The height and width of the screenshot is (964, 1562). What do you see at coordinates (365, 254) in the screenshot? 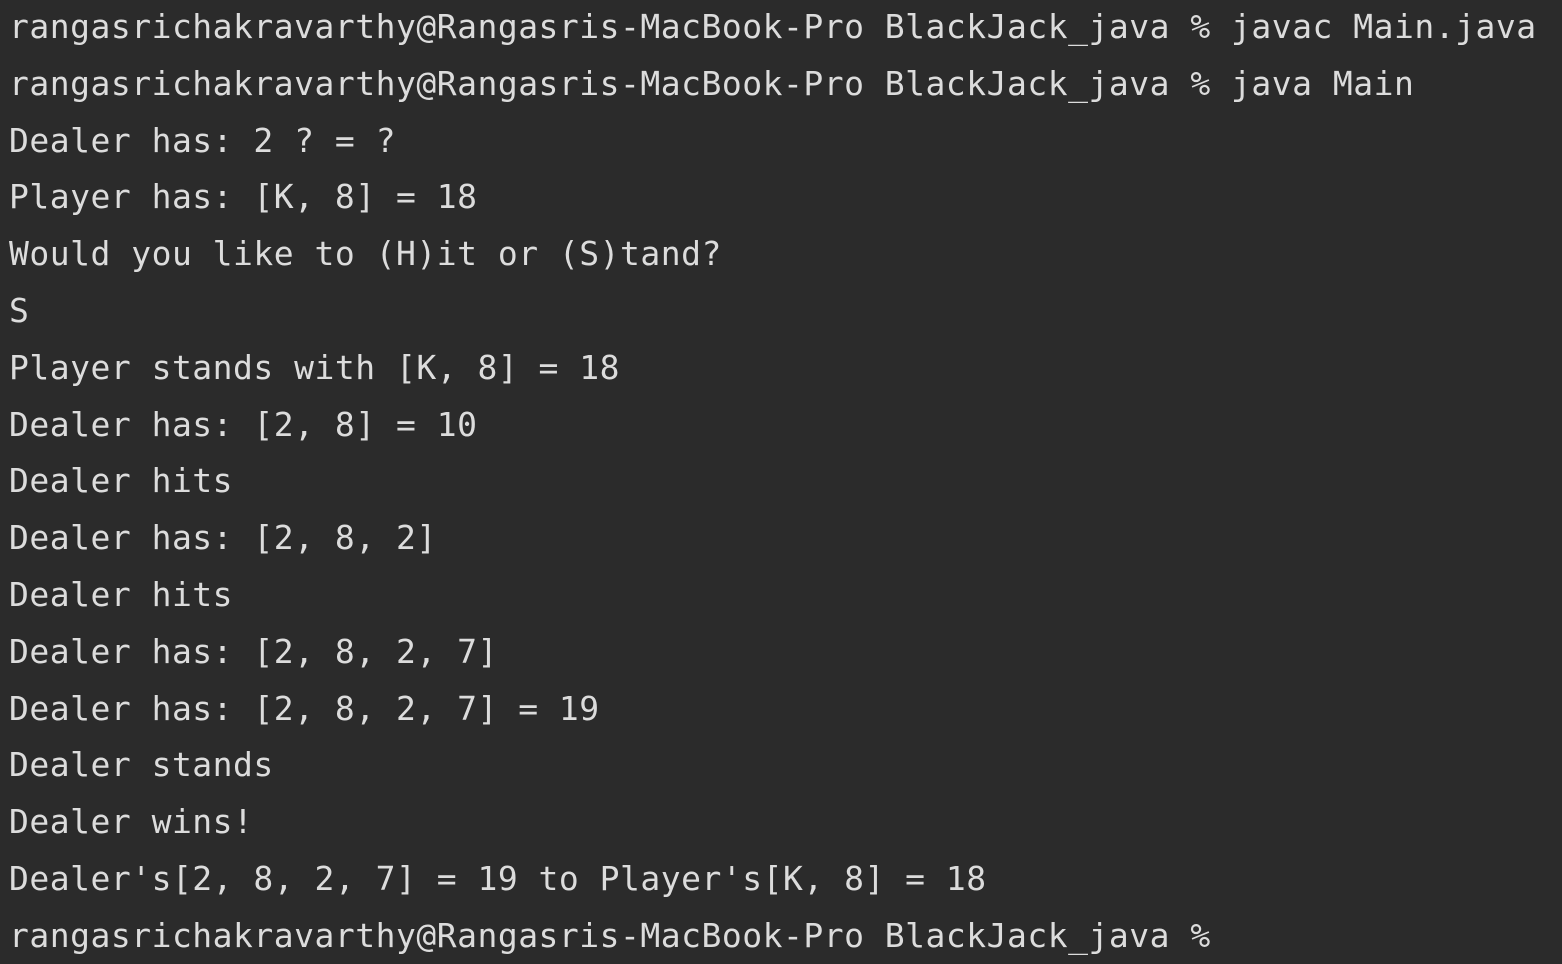
I see `output-line-prompt: Would you like to (H)it or (S)tand?` at bounding box center [365, 254].